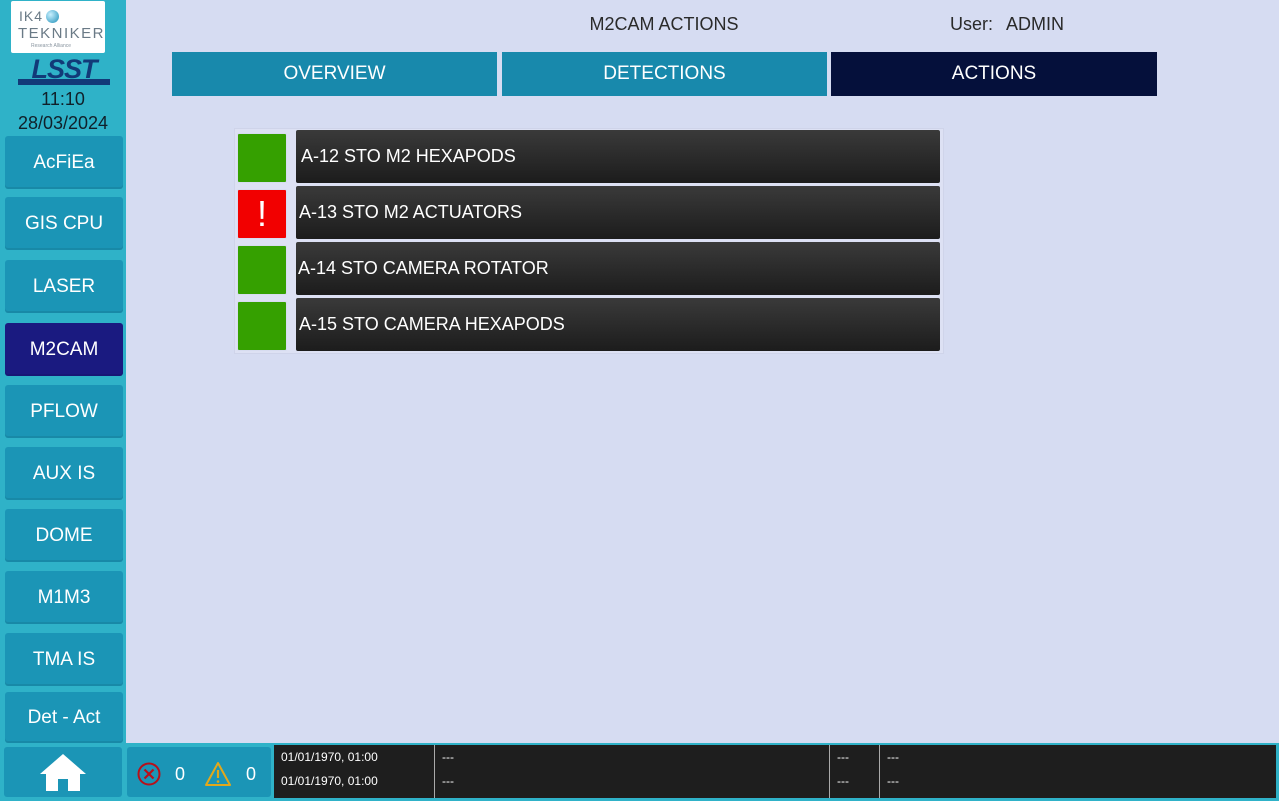 The height and width of the screenshot is (801, 1279). Describe the element at coordinates (64, 597) in the screenshot. I see `sidebar-item-m1m3: M1M3` at that location.